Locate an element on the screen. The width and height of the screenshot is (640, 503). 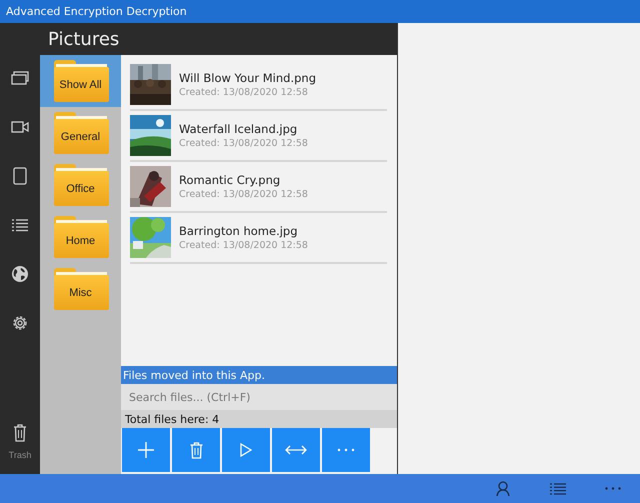
move-button is located at coordinates (296, 450).